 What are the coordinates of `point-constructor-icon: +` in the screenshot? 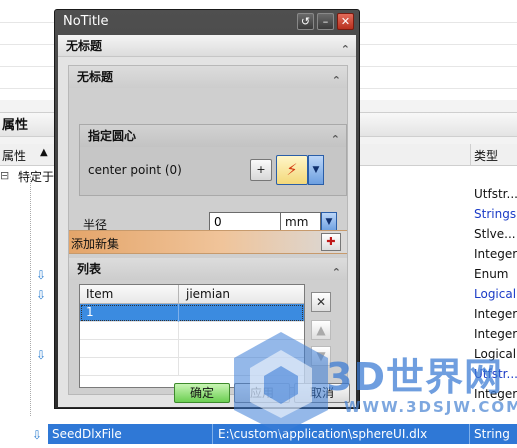 It's located at (261, 169).